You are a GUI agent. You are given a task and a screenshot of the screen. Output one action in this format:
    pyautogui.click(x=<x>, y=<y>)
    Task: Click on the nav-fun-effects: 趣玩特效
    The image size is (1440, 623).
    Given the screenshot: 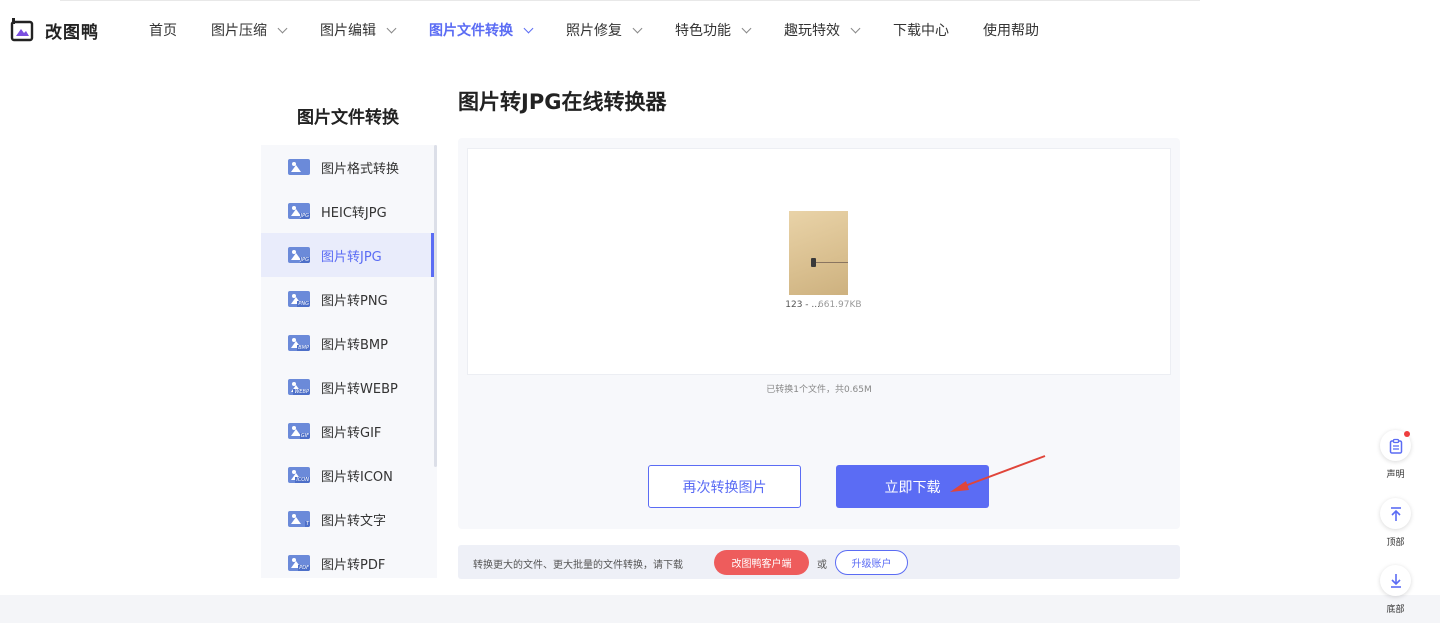 What is the action you would take?
    pyautogui.click(x=822, y=30)
    